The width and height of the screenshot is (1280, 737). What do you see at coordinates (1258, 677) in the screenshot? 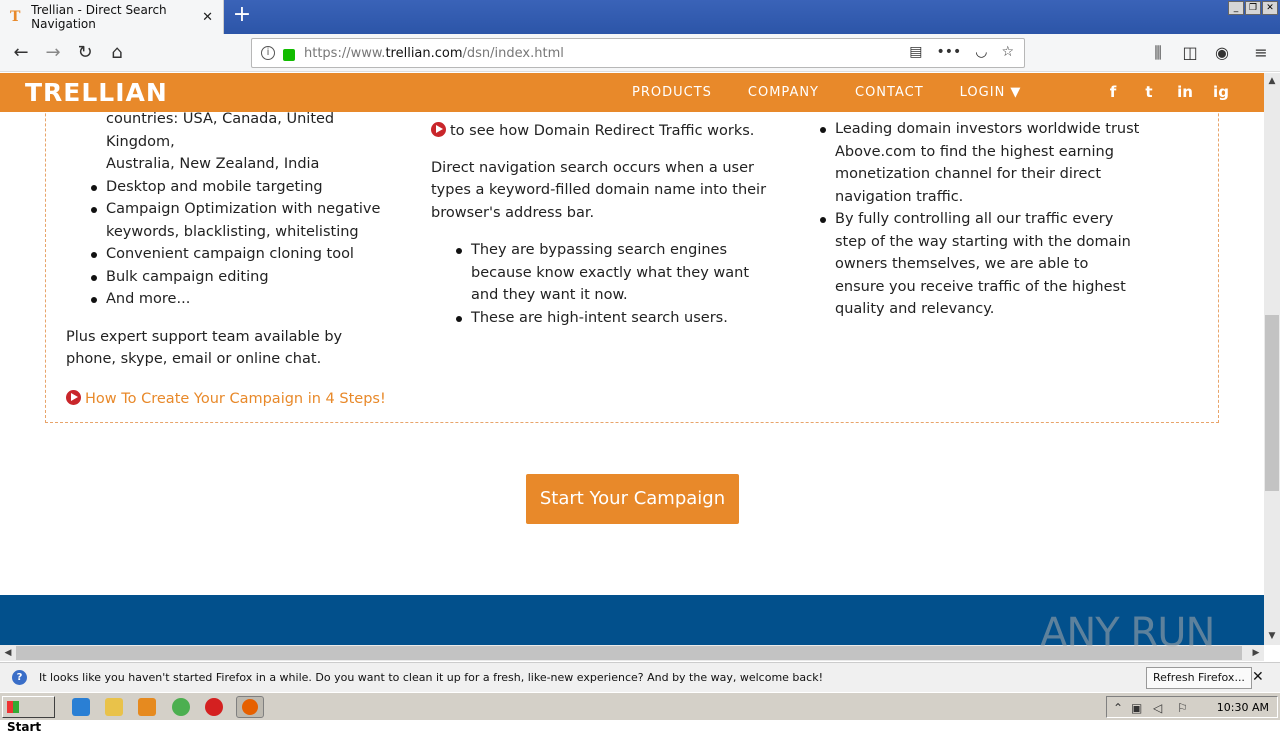
I see `notification-close-icon: ✕` at bounding box center [1258, 677].